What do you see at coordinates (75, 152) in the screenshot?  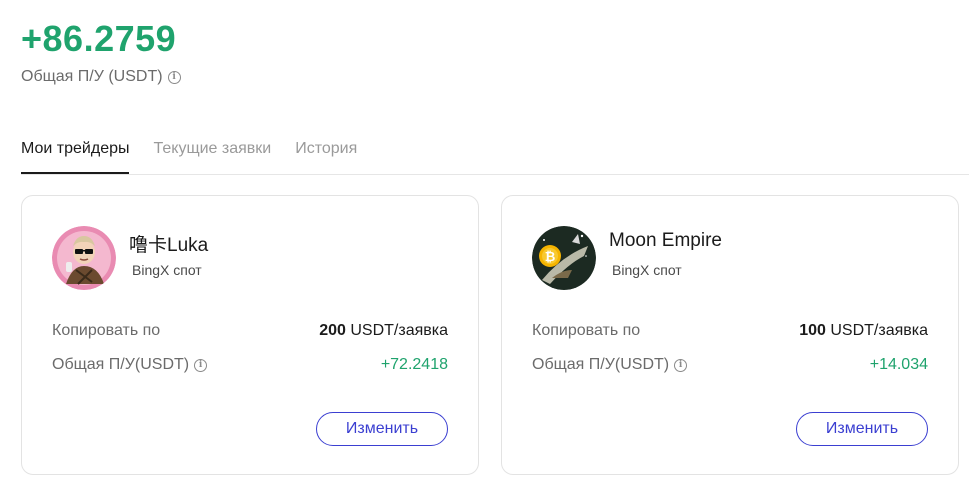 I see `tab-my-traders: Мои трейдеры` at bounding box center [75, 152].